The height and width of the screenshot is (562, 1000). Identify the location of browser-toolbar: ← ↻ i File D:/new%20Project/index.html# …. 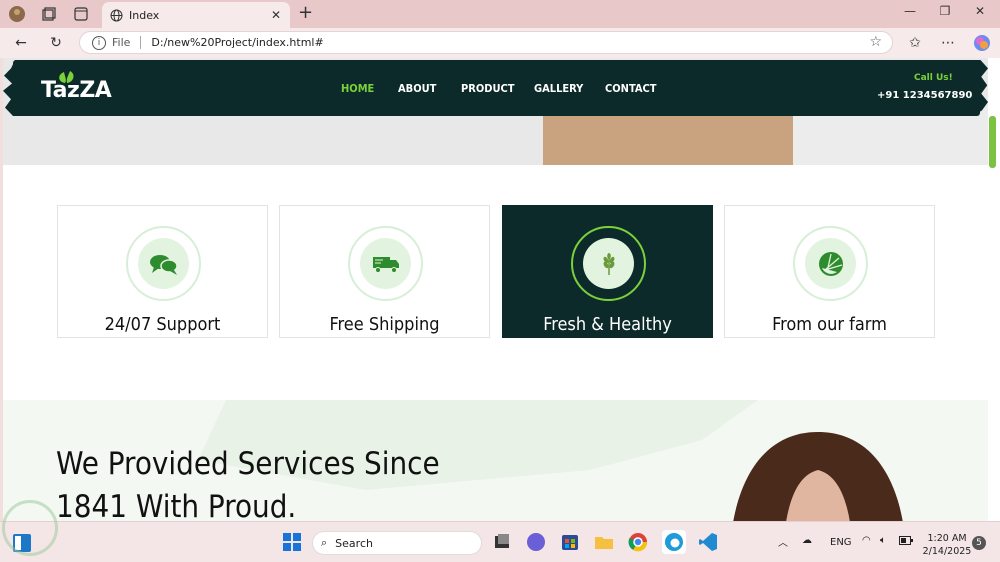
(500, 43).